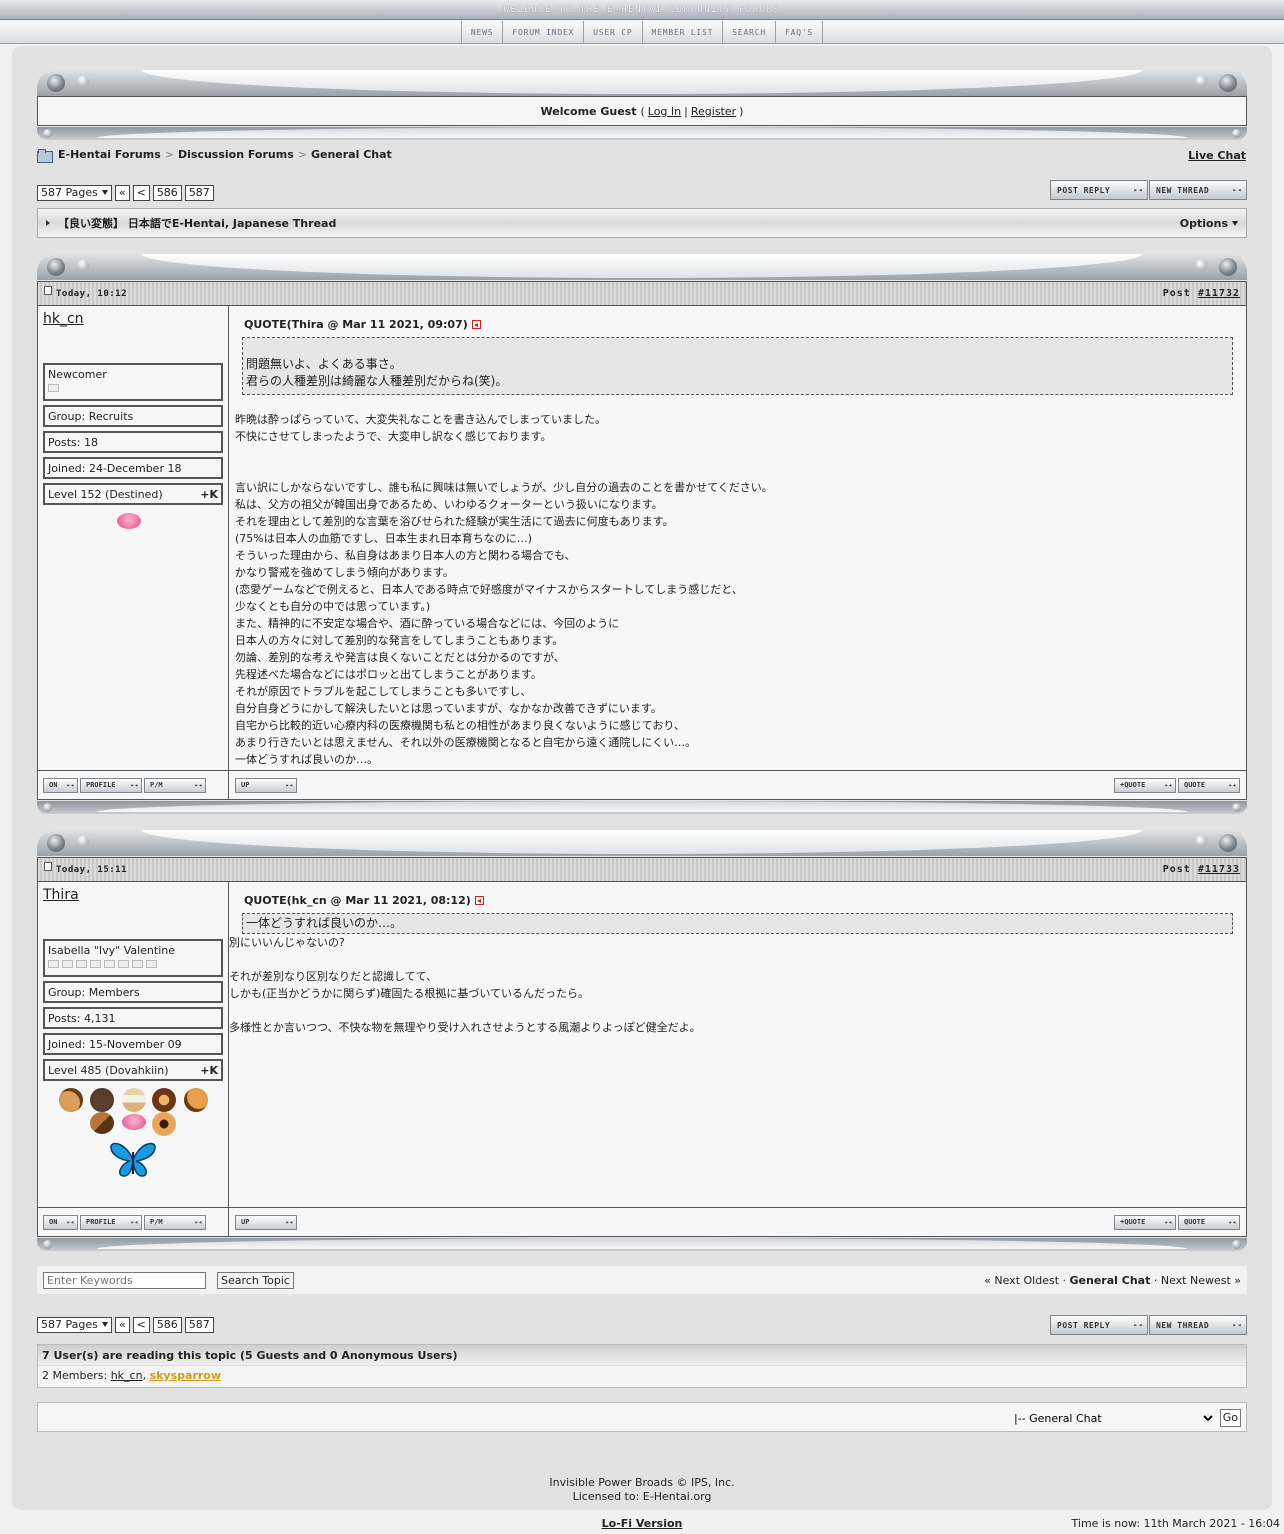 This screenshot has width=1284, height=1534. I want to click on nav-member-list: MEMBER LIST, so click(683, 32).